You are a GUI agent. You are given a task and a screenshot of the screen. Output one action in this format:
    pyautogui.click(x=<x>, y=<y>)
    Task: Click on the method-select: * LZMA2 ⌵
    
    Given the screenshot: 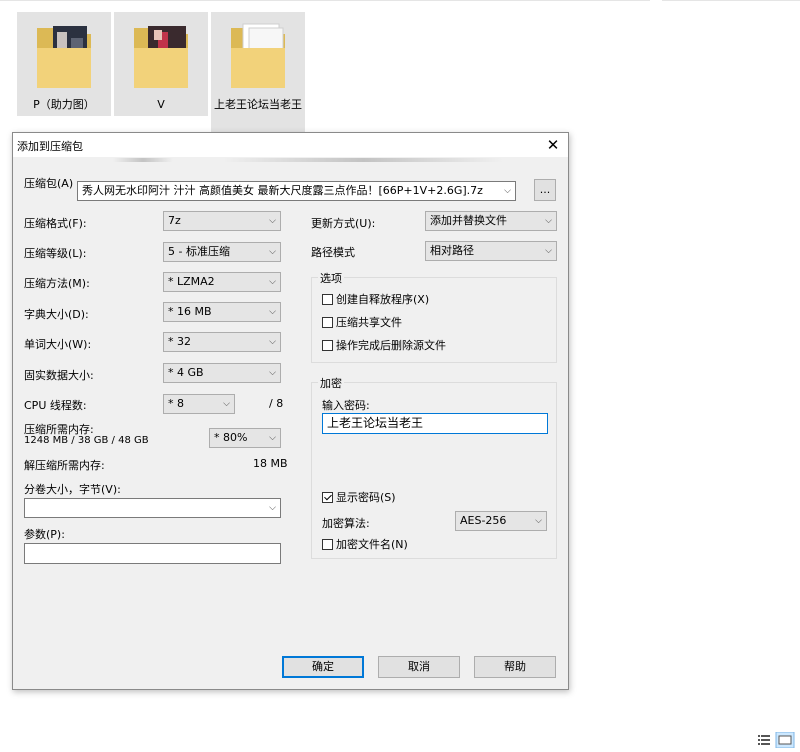 What is the action you would take?
    pyautogui.click(x=222, y=282)
    